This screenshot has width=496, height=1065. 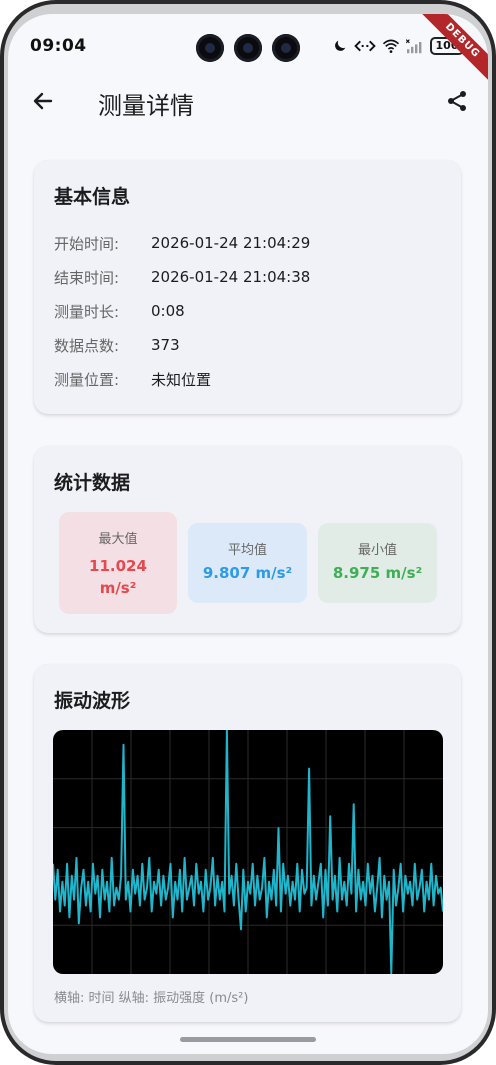 I want to click on info-value: 未知位置, so click(x=181, y=379).